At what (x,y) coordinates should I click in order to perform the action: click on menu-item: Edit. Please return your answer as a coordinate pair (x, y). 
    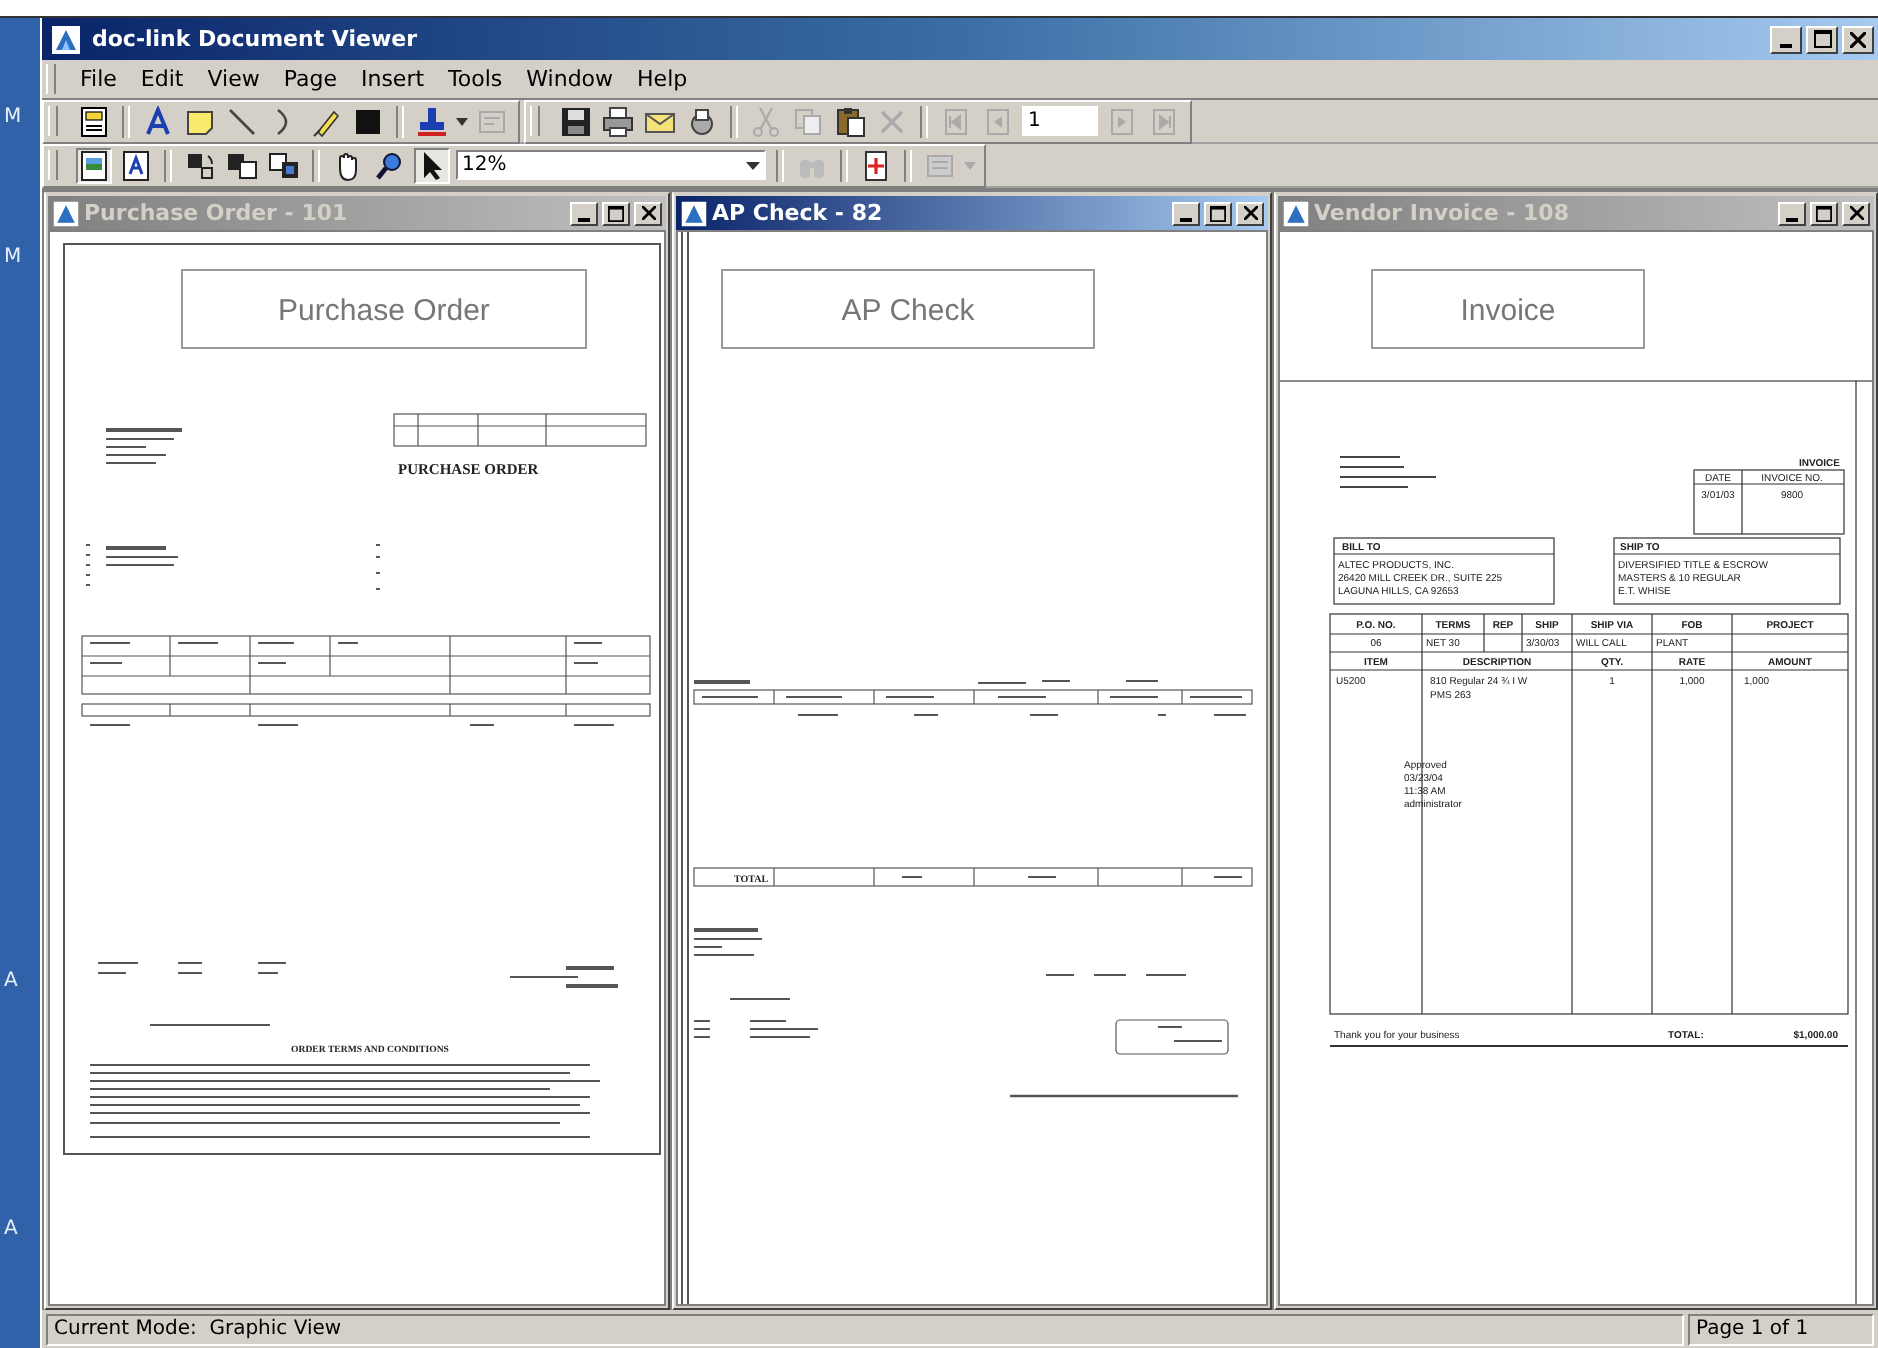
    Looking at the image, I should click on (162, 79).